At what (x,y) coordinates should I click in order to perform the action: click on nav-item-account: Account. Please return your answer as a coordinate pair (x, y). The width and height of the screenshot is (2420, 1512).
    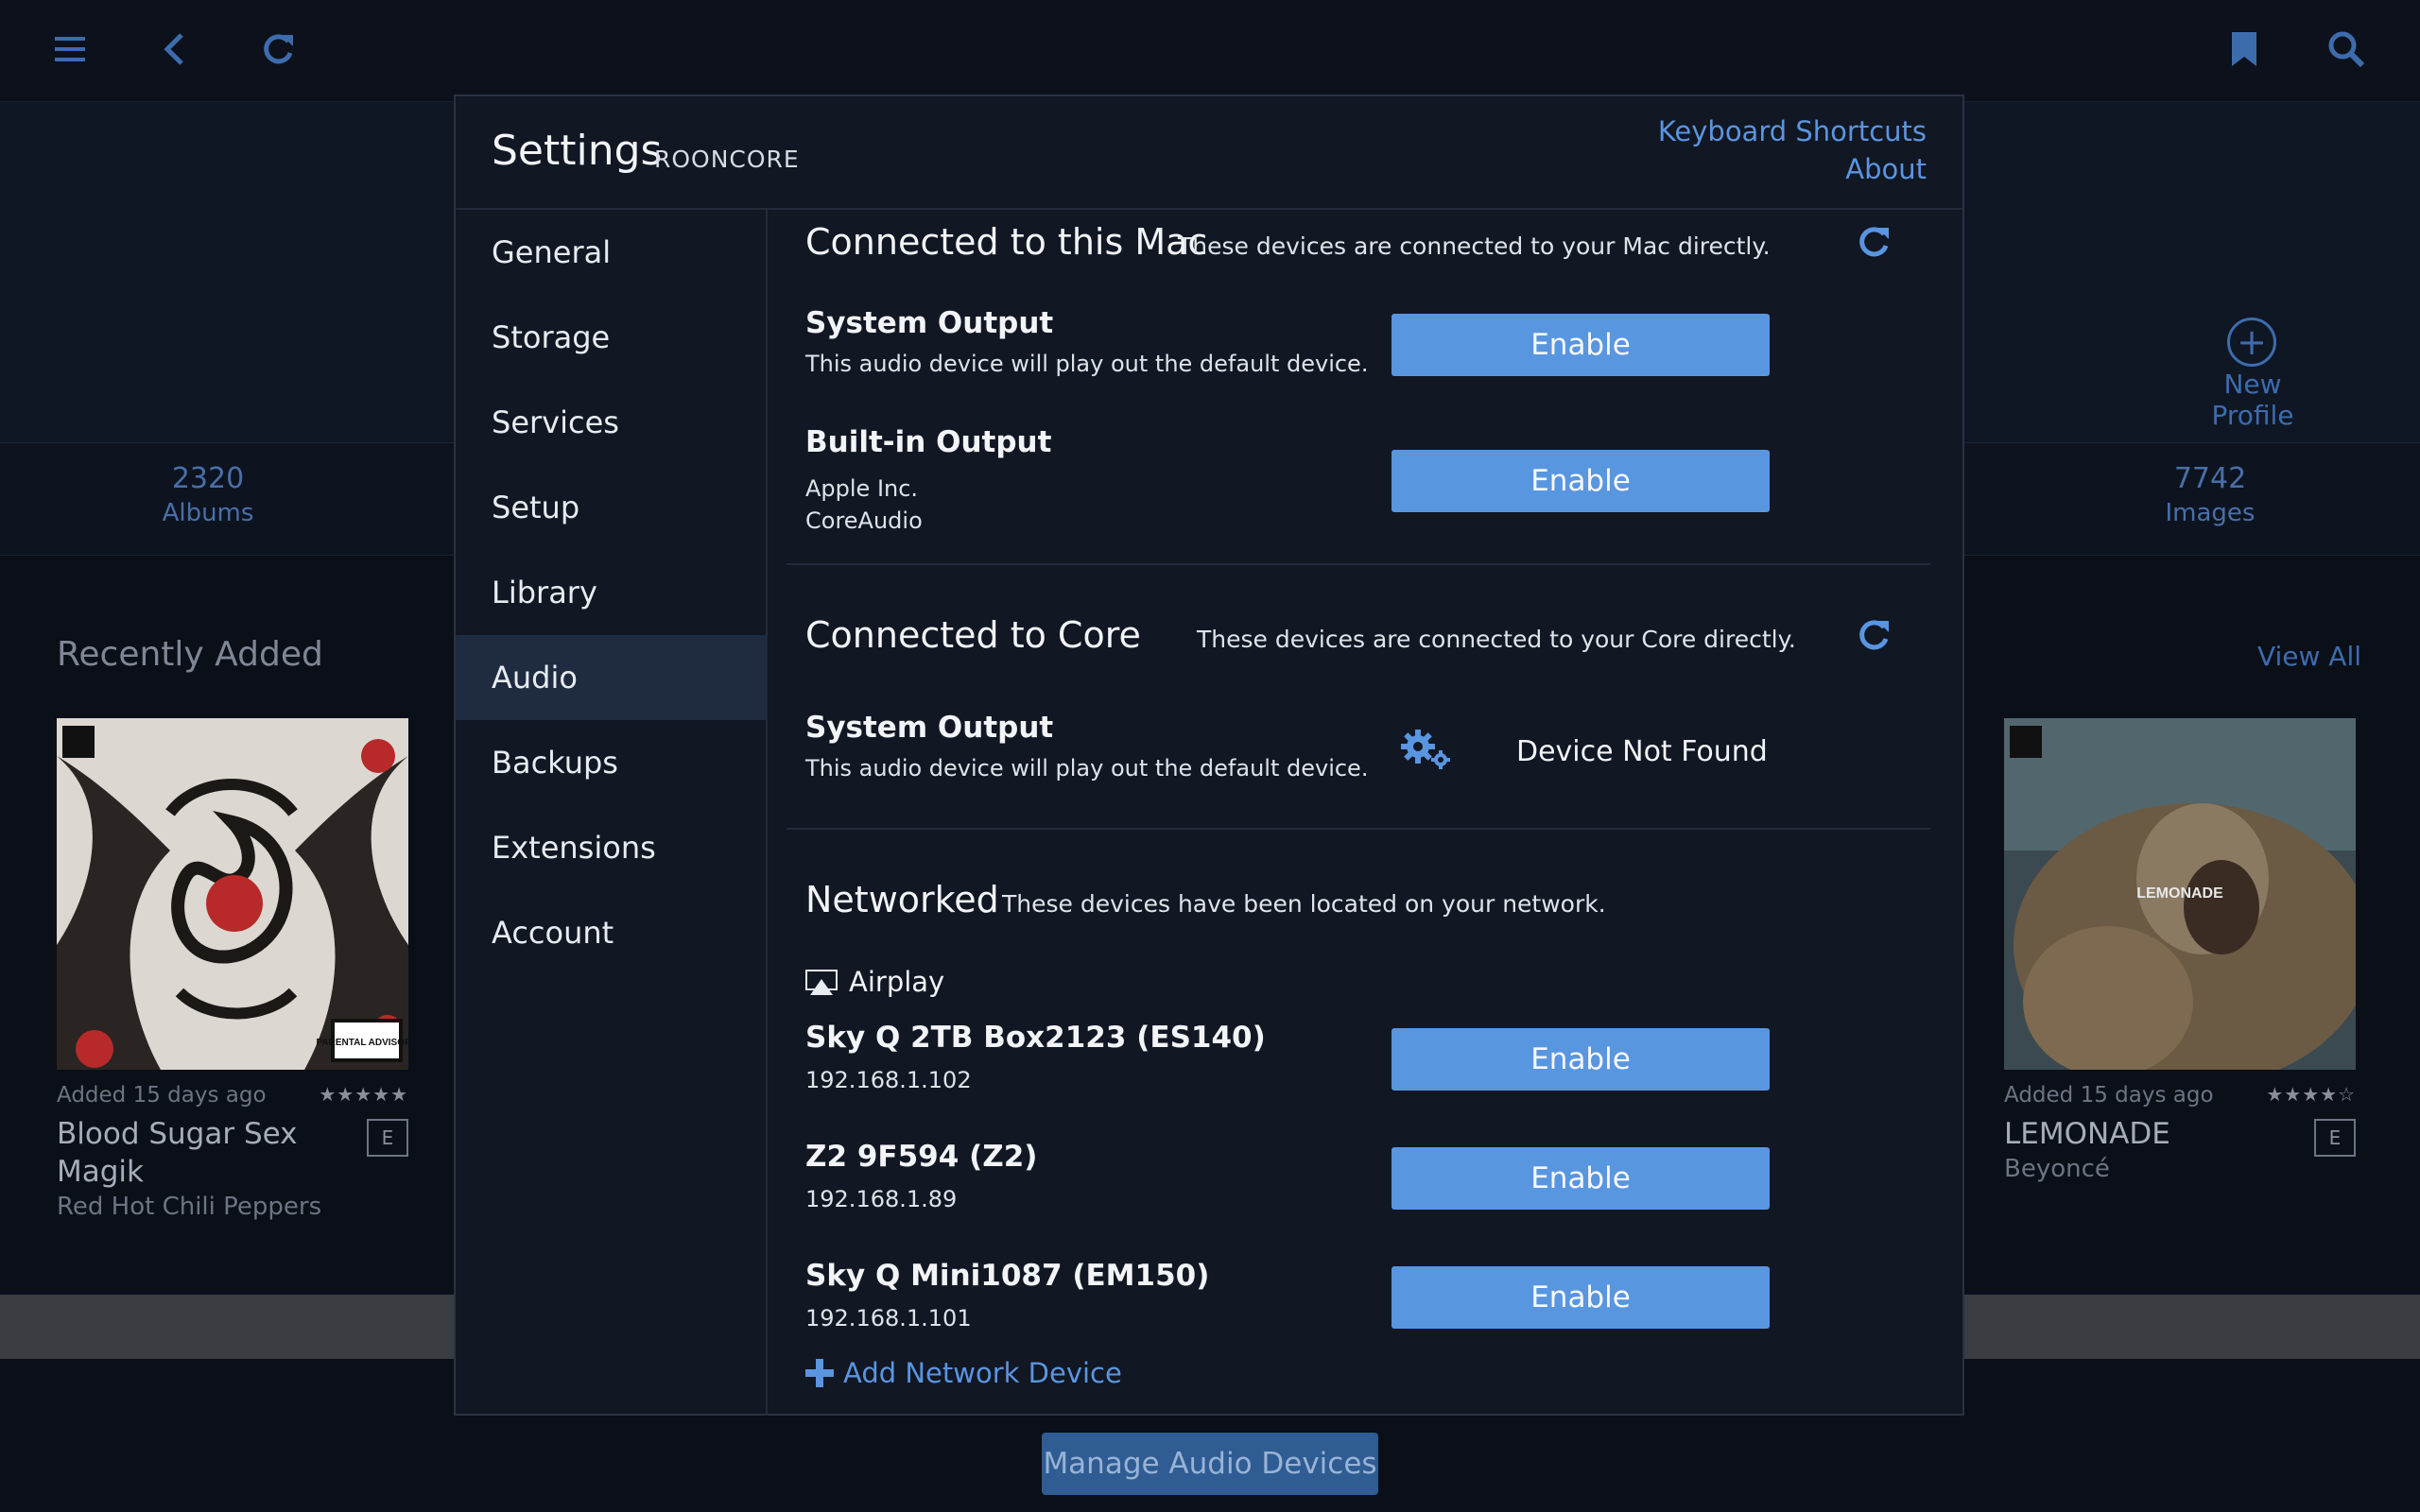
    Looking at the image, I should click on (612, 932).